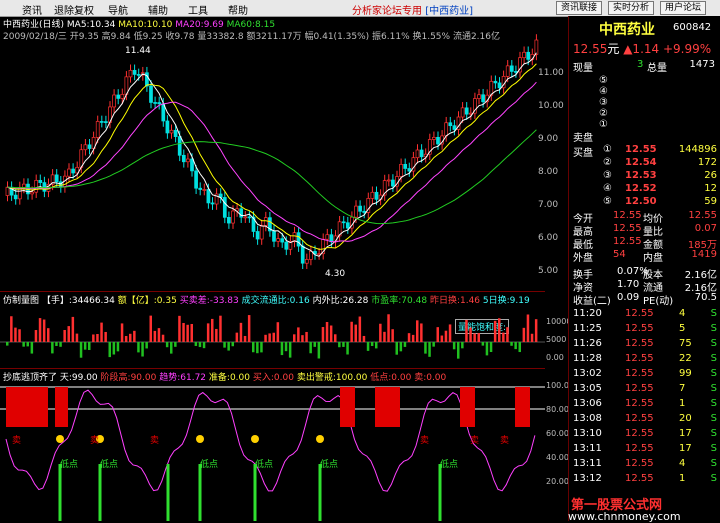 Image resolution: width=720 pixels, height=523 pixels. Describe the element at coordinates (587, 343) in the screenshot. I see `tick-time: 11:26` at that location.